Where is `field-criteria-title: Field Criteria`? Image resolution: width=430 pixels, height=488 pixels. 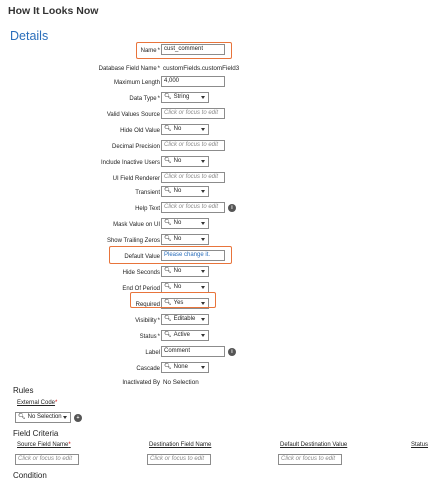
field-criteria-title: Field Criteria is located at coordinates (36, 433).